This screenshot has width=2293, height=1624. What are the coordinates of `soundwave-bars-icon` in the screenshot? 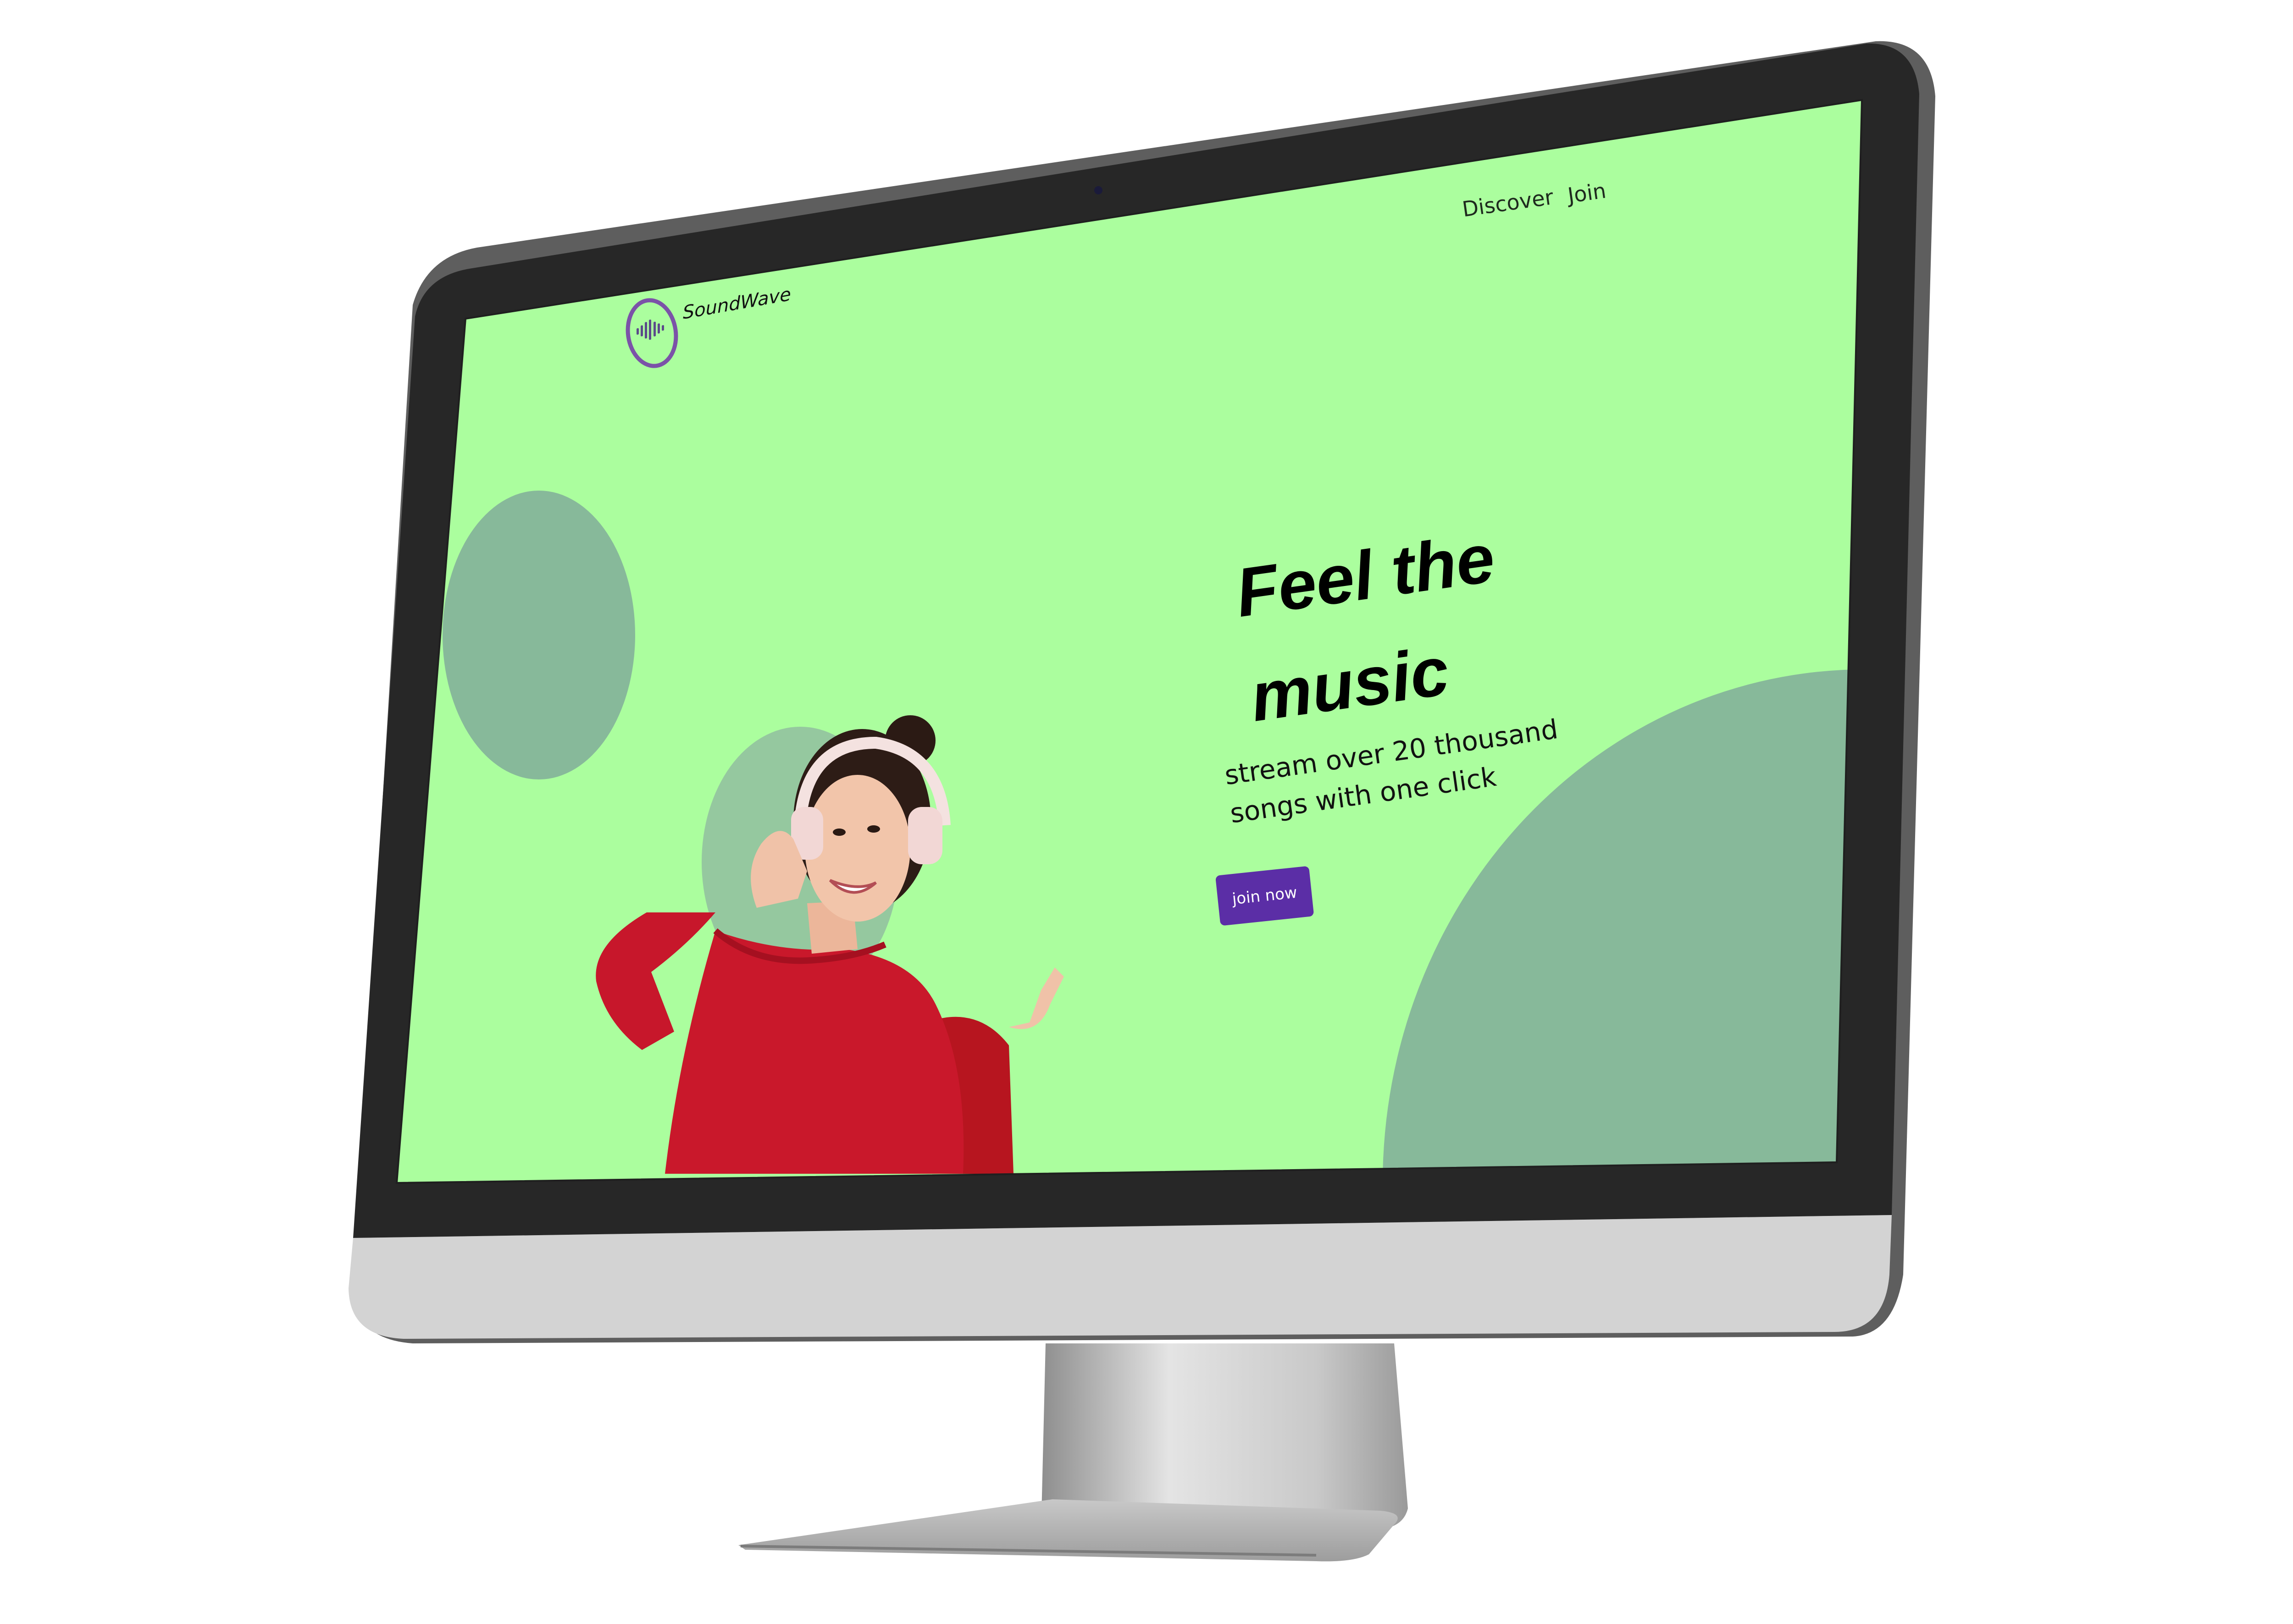 It's located at (650, 330).